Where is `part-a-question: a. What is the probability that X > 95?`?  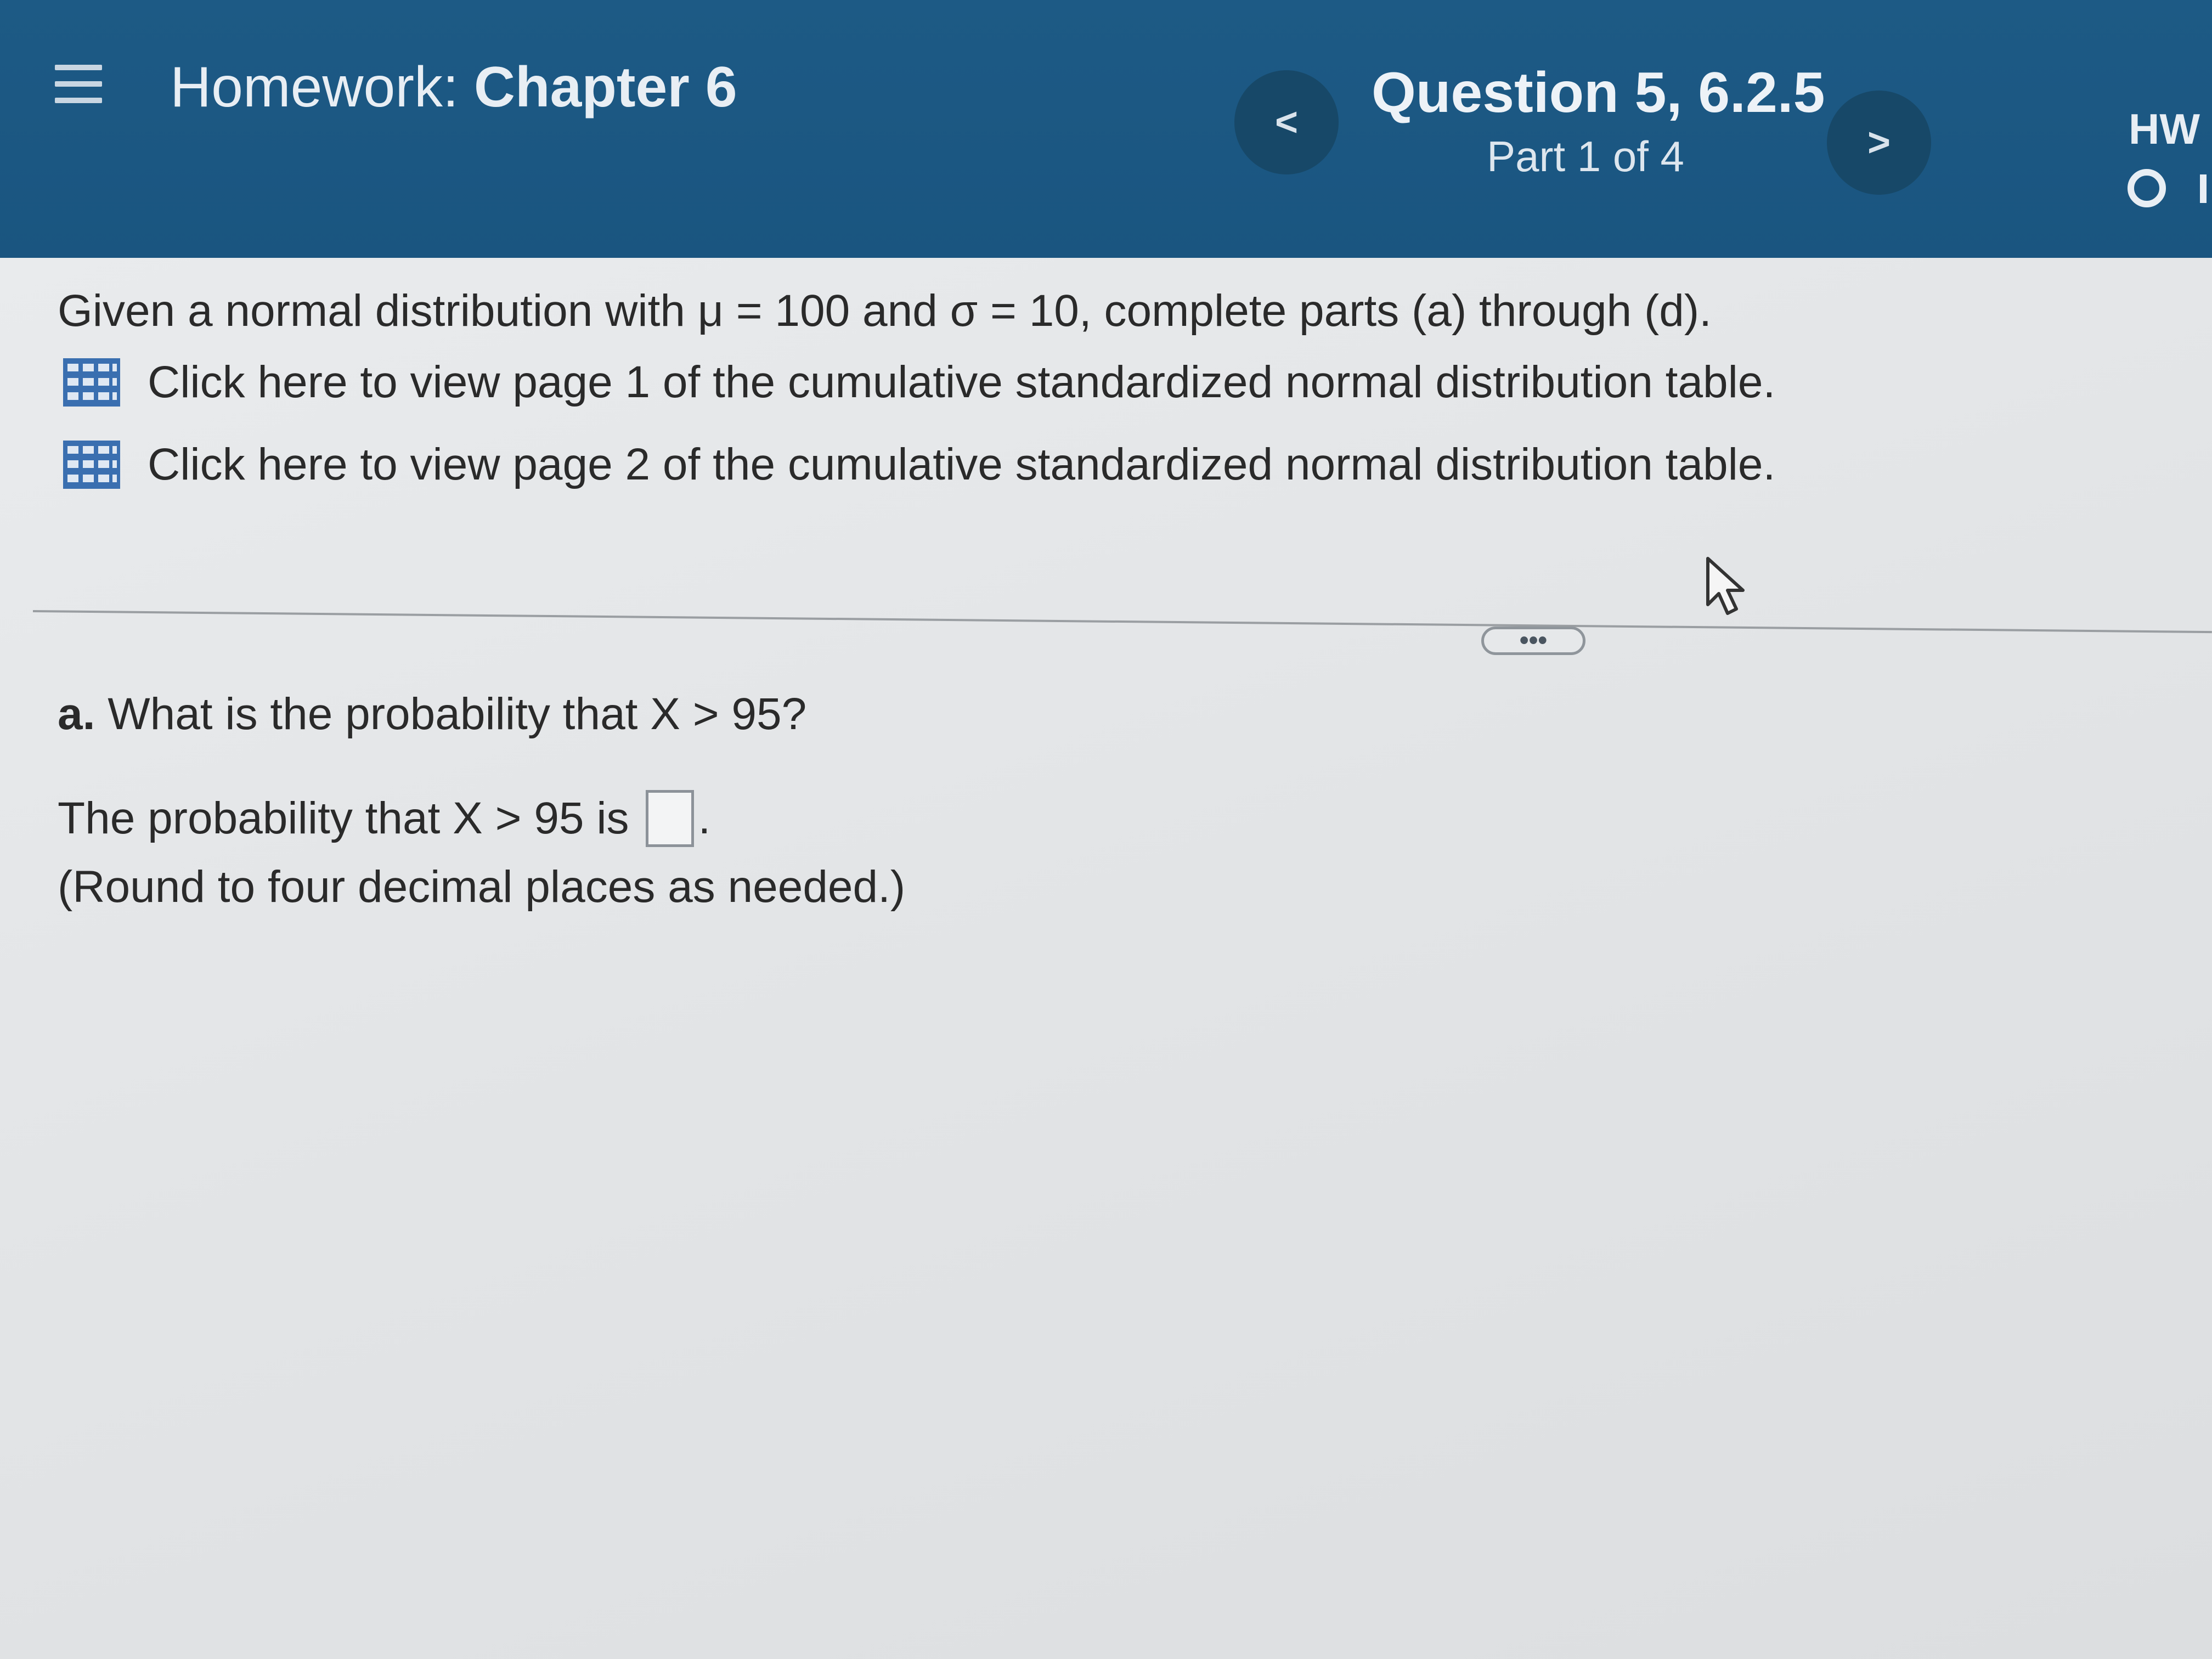
part-a-question: a. What is the probability that X > 95? is located at coordinates (432, 715).